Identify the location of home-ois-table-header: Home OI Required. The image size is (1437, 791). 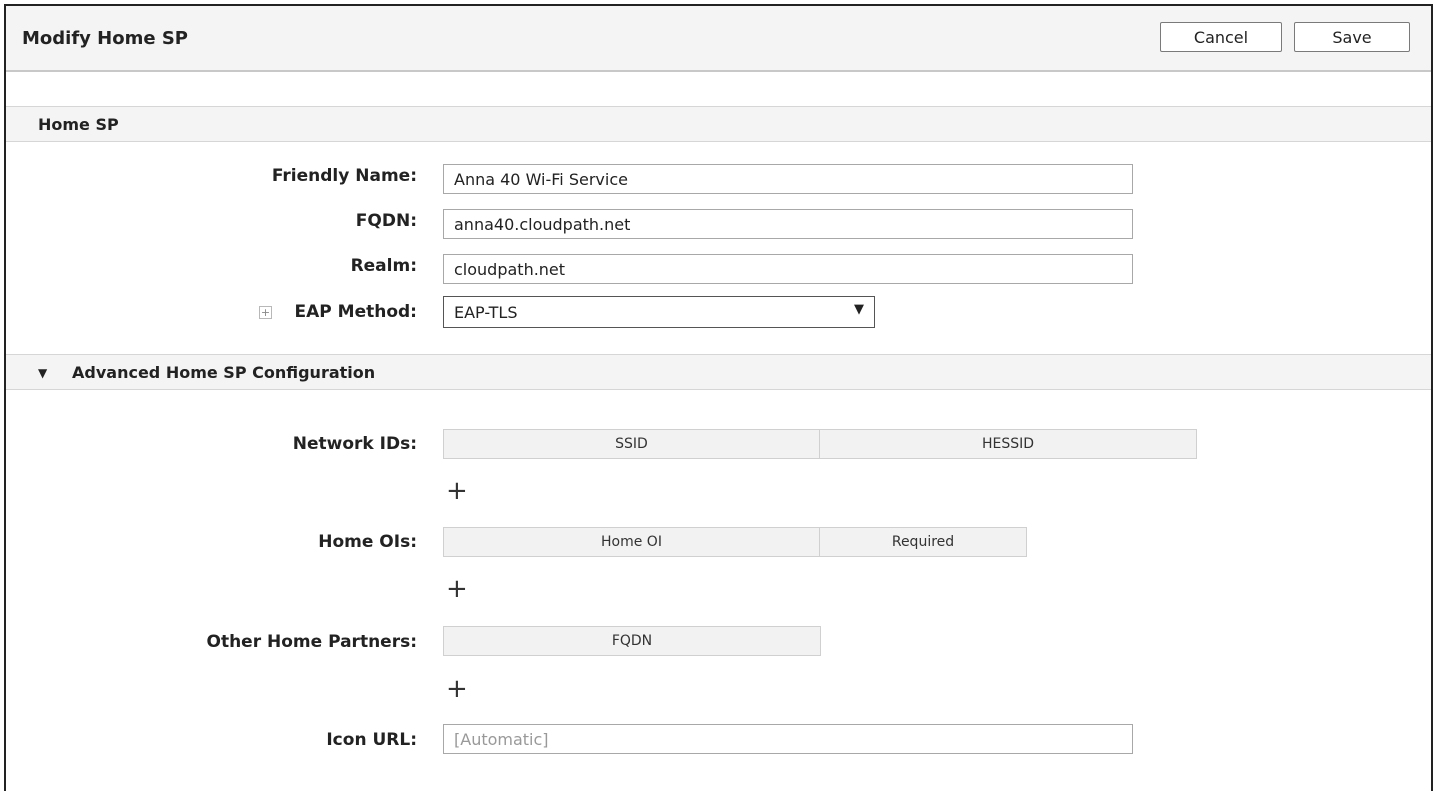
(735, 542).